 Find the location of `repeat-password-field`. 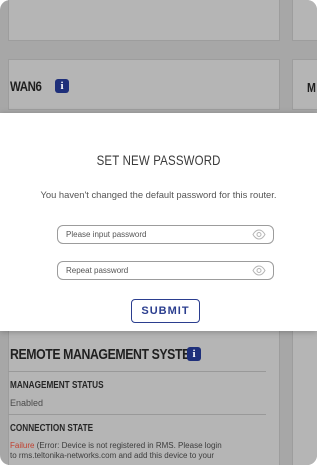

repeat-password-field is located at coordinates (165, 270).